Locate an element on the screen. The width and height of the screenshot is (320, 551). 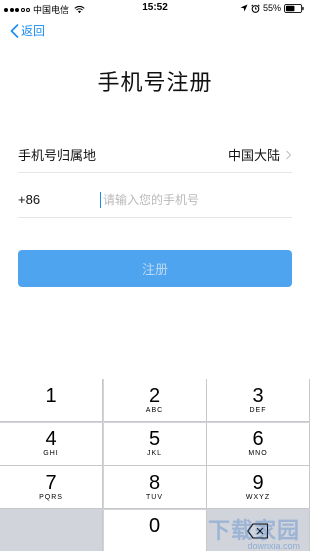
key-2: 2 ABC is located at coordinates (155, 400).